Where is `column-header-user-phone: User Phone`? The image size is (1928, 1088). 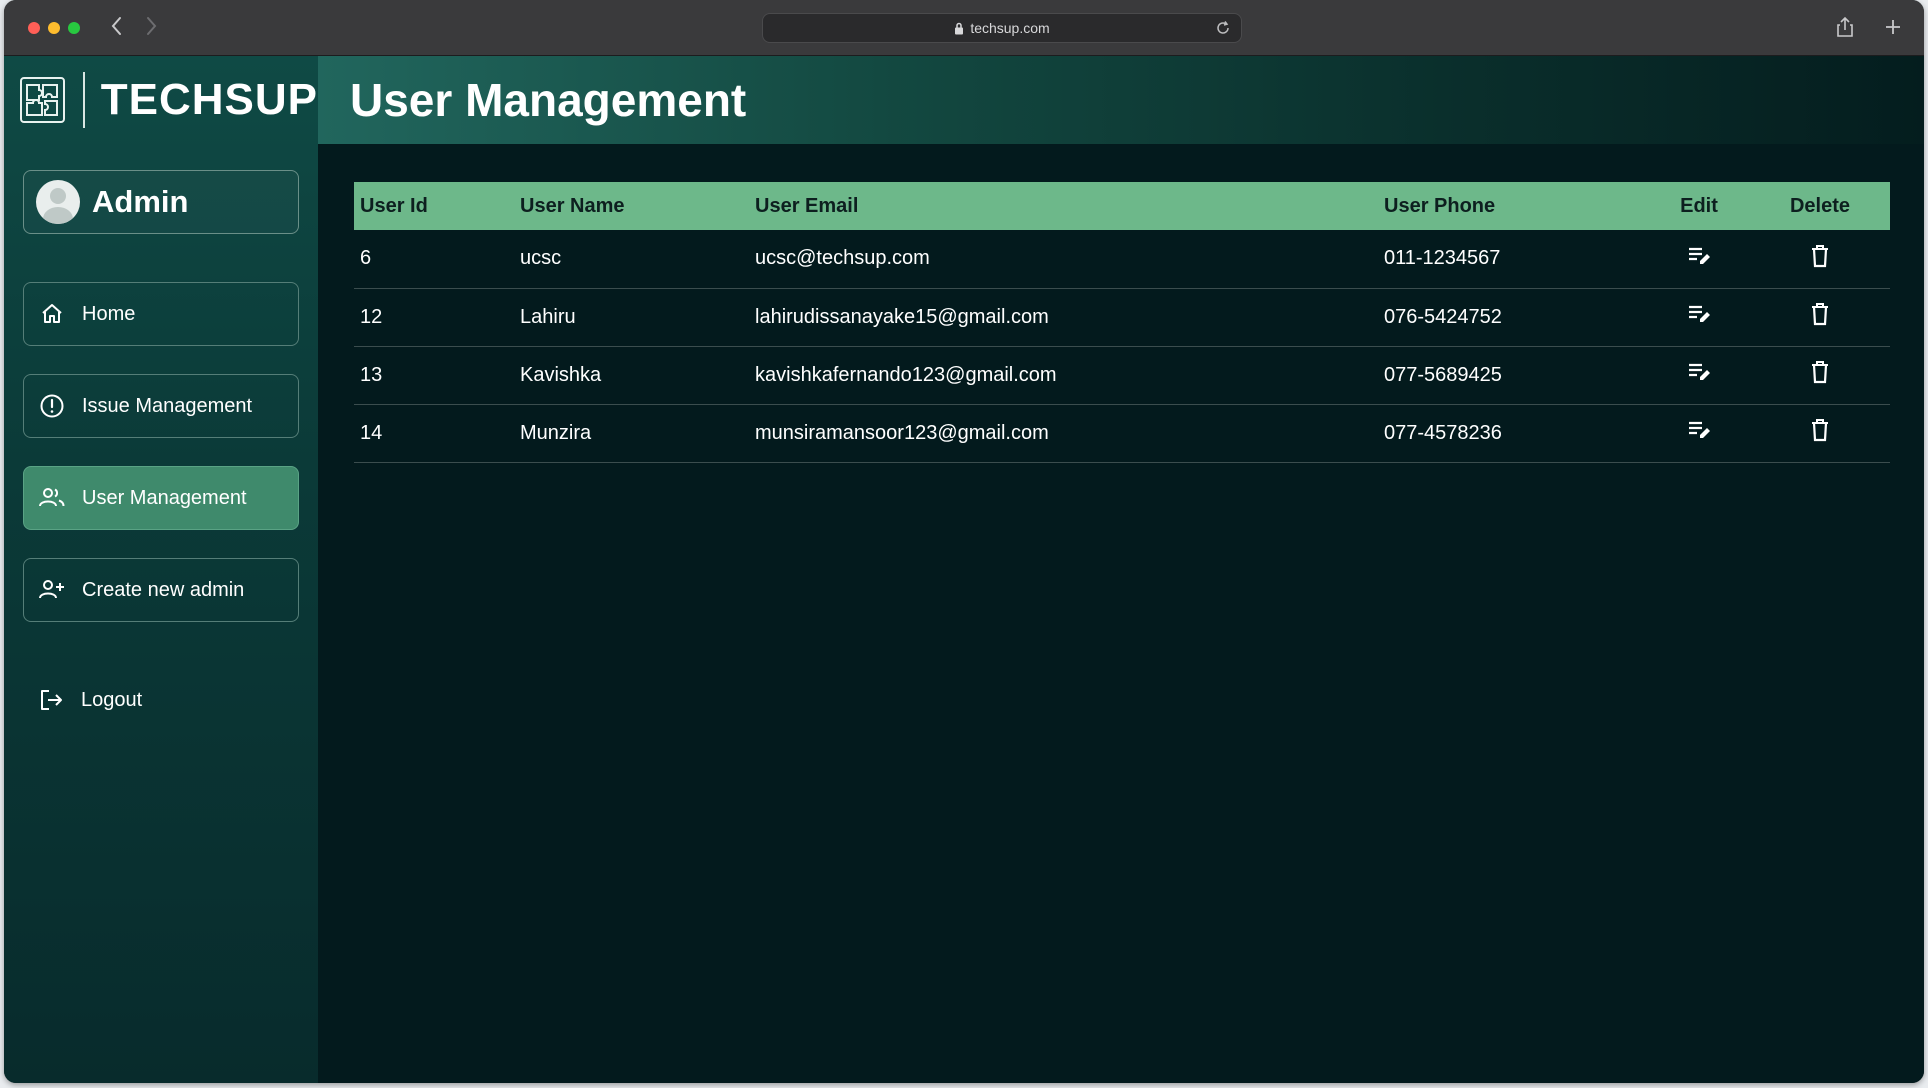
column-header-user-phone: User Phone is located at coordinates (1440, 205).